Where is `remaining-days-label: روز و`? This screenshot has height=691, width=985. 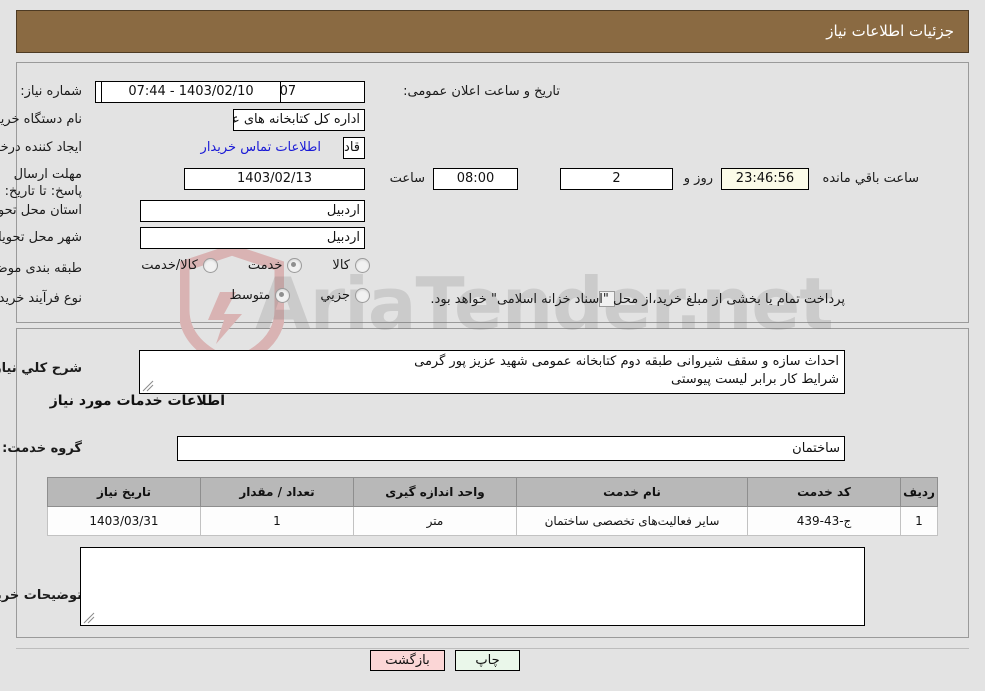 remaining-days-label: روز و is located at coordinates (698, 178).